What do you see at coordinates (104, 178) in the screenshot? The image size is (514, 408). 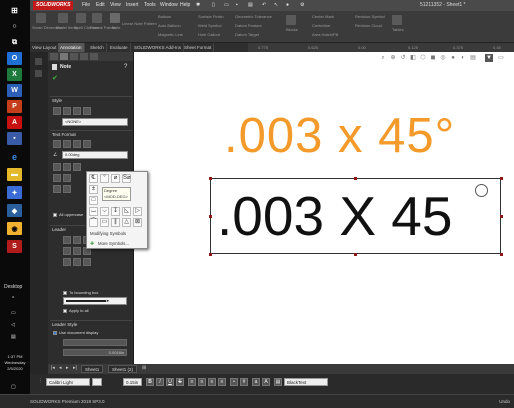 I see `symbol-degree: °` at bounding box center [104, 178].